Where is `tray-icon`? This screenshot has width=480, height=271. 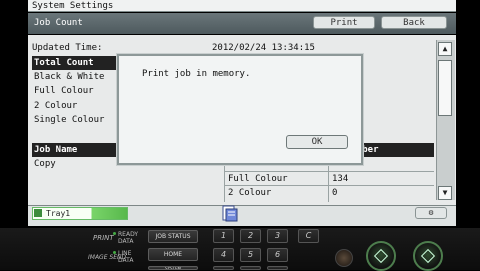 tray-icon is located at coordinates (38, 213).